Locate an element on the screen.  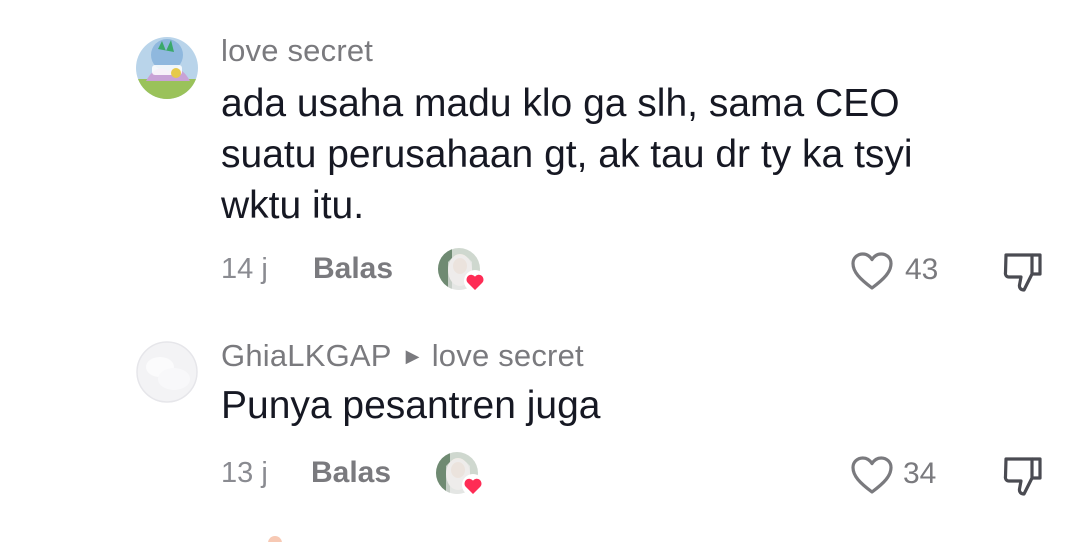
triangle-right-icon: ▶ is located at coordinates (412, 356).